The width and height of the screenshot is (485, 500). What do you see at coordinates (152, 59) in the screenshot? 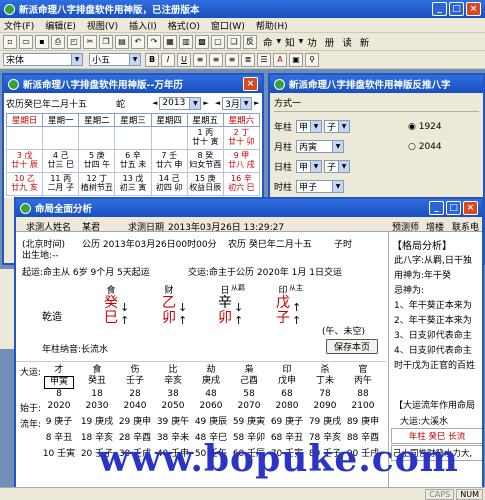
I see `bold-icon: B` at bounding box center [152, 59].